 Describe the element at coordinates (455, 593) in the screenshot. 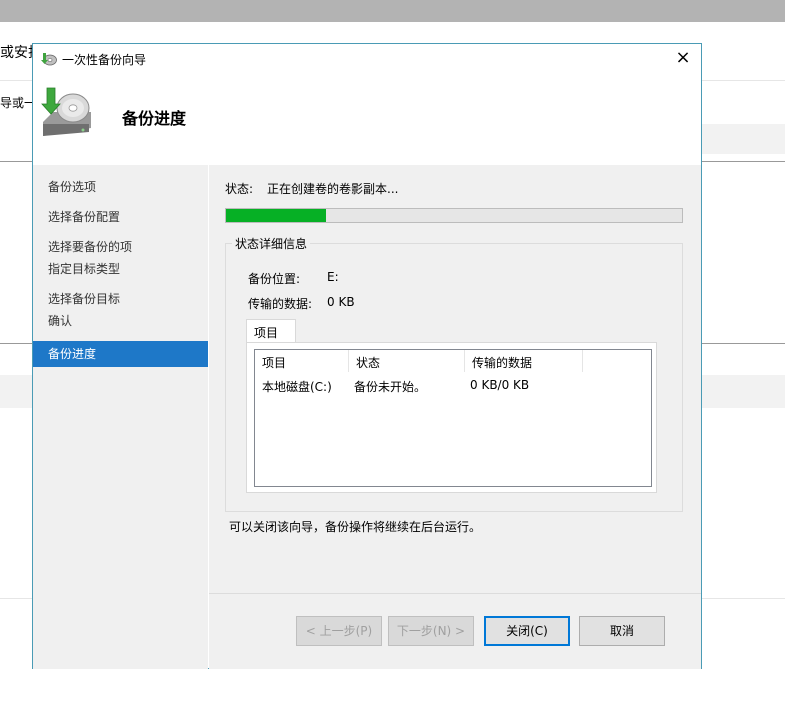

I see `button-bar-divider` at that location.